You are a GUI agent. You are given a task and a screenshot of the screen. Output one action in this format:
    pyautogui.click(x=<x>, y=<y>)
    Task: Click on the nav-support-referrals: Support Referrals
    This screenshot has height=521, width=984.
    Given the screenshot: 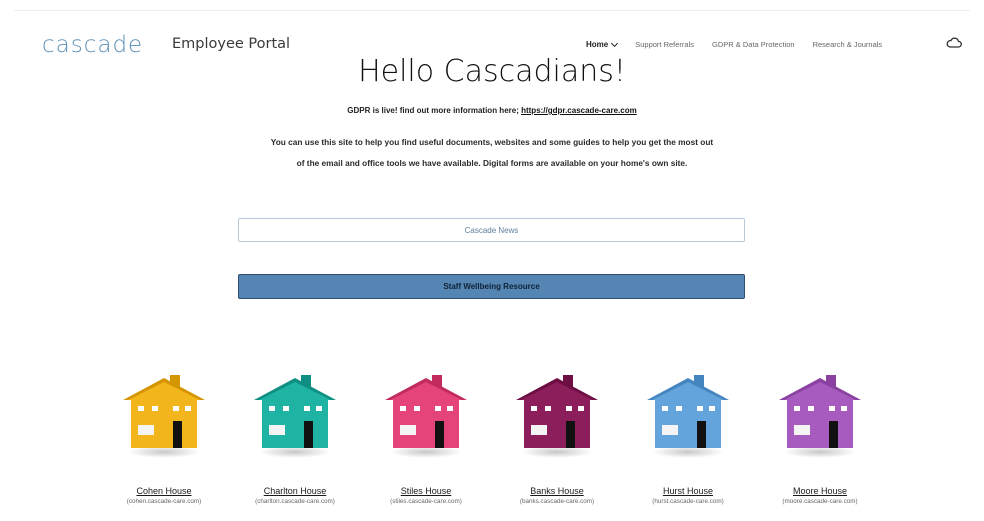 What is the action you would take?
    pyautogui.click(x=664, y=44)
    